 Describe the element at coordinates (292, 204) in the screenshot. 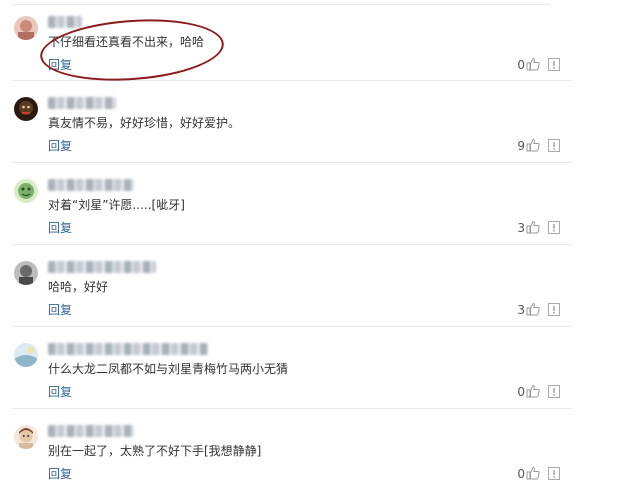

I see `comment-item: 网友 对着“刘星”许愿.....[呲牙] 回复 3` at that location.